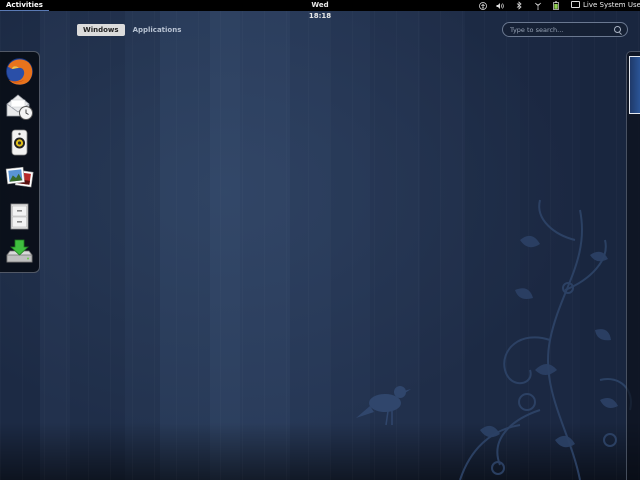 Image resolution: width=640 pixels, height=480 pixels. Describe the element at coordinates (575, 4) in the screenshot. I see `message-icon` at that location.